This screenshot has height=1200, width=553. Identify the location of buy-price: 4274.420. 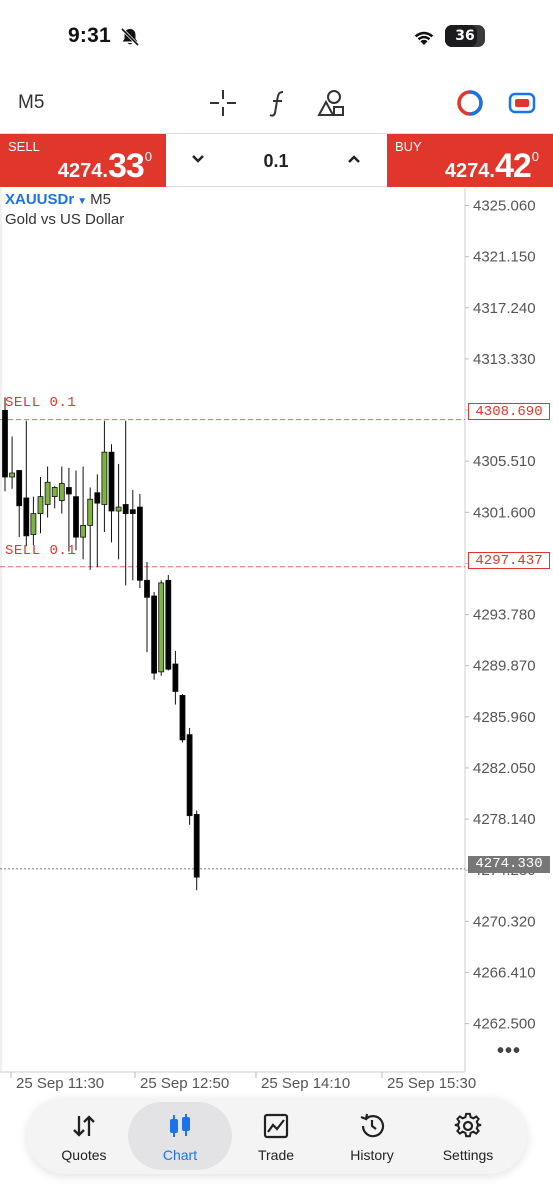
(491, 166).